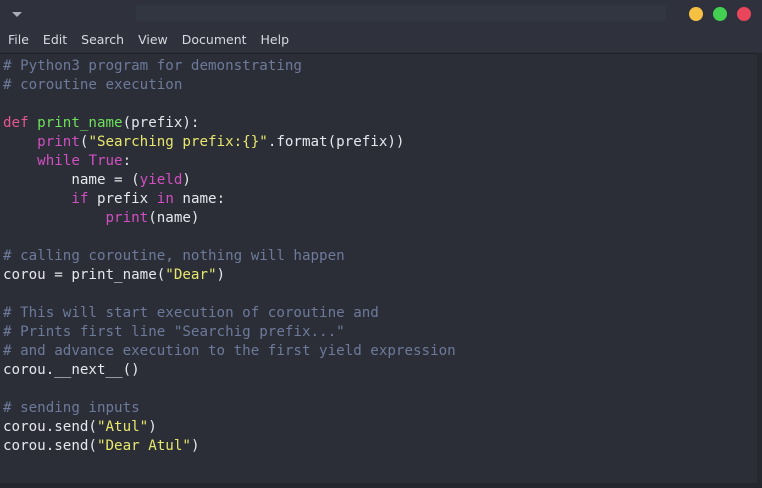  I want to click on code-token-comment: # sending inputs, so click(71, 408).